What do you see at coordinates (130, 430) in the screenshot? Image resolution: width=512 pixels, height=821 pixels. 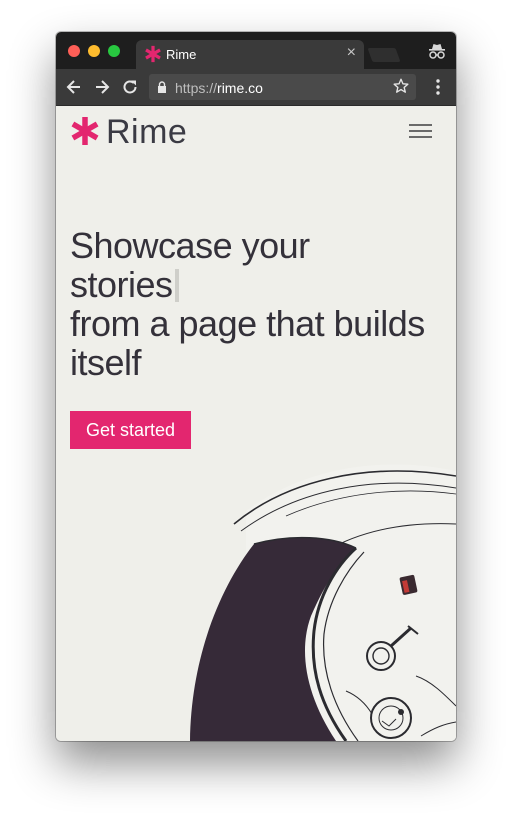 I see `get-started-button: Get started` at bounding box center [130, 430].